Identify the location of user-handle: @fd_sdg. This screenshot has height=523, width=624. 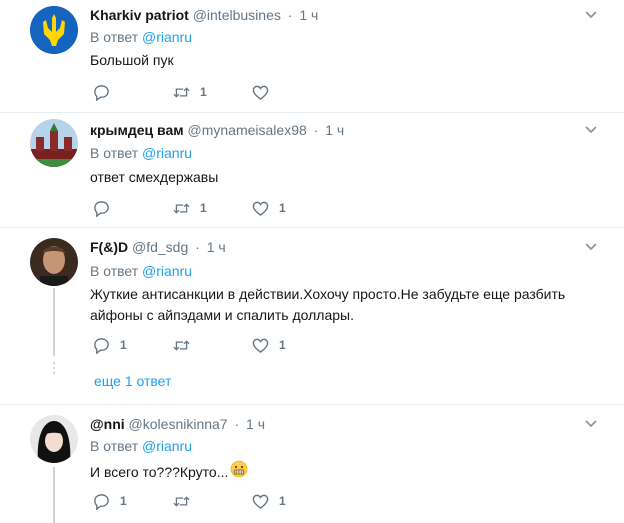
(160, 247).